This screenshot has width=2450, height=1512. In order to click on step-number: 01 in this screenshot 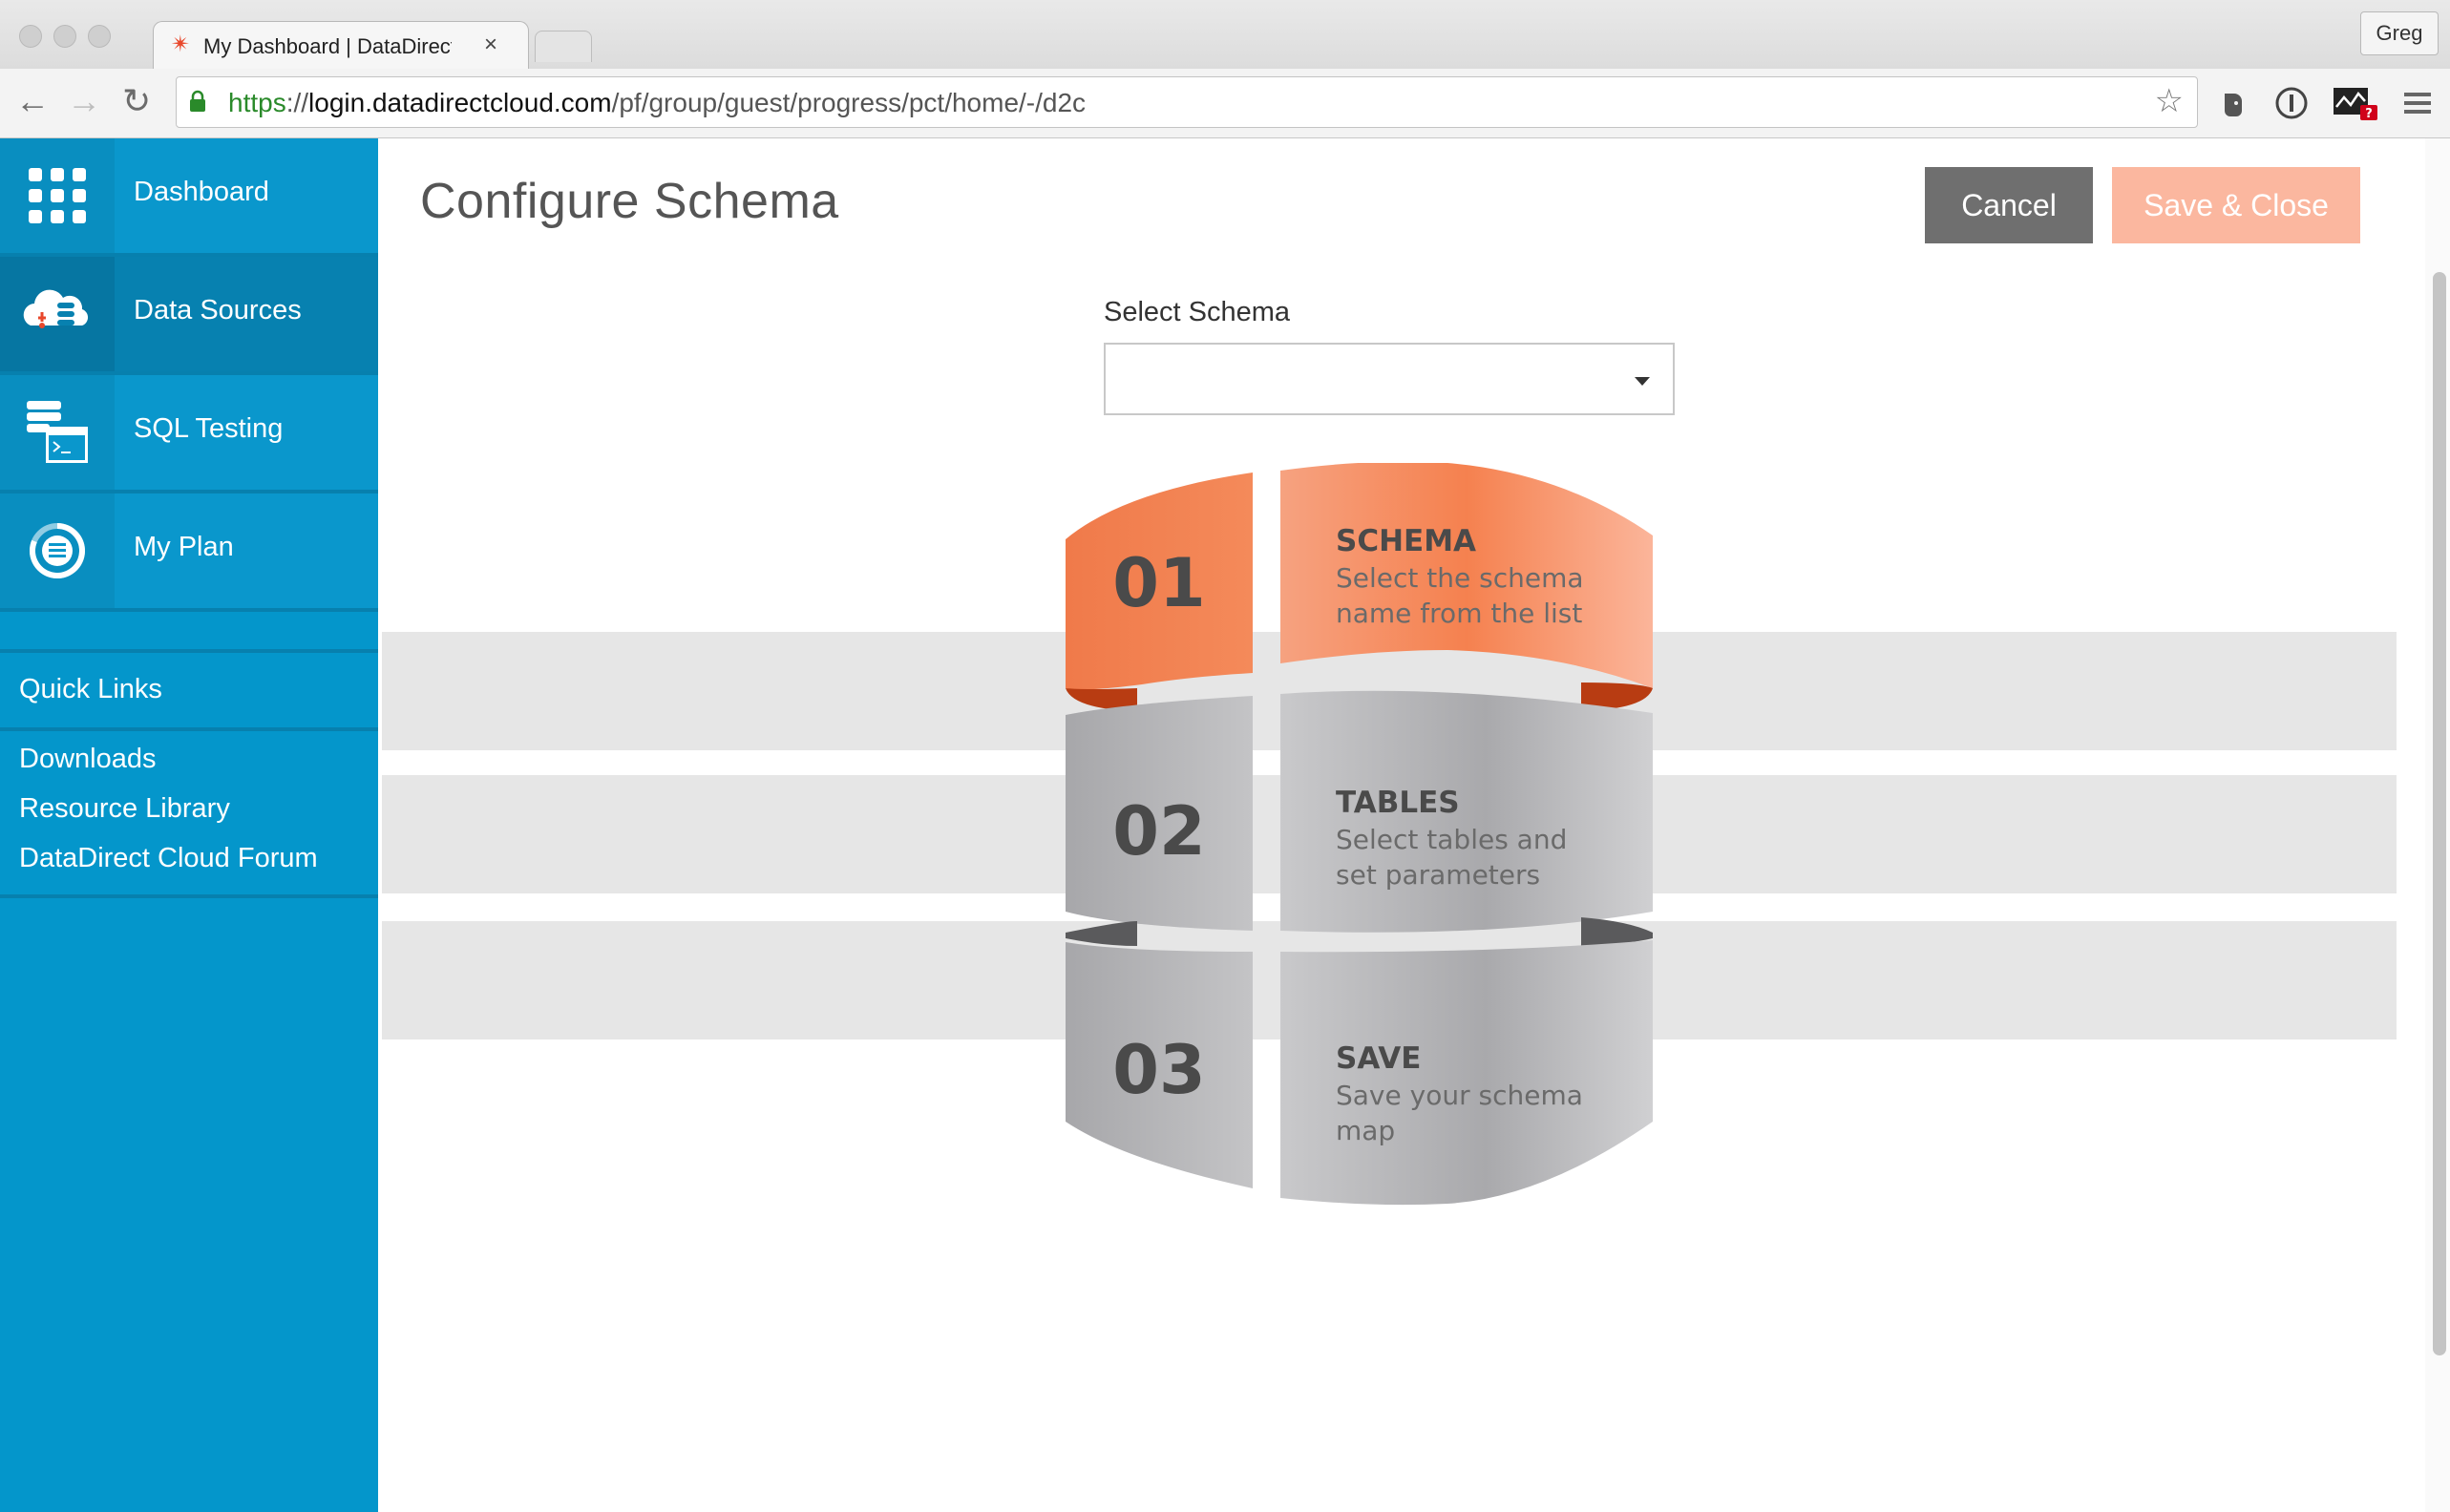, I will do `click(1158, 583)`.